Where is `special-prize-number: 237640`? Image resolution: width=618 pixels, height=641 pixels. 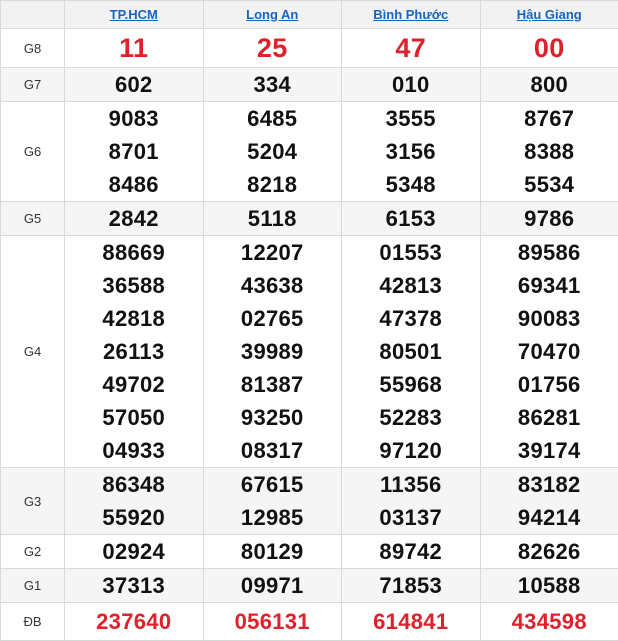 special-prize-number: 237640 is located at coordinates (134, 621).